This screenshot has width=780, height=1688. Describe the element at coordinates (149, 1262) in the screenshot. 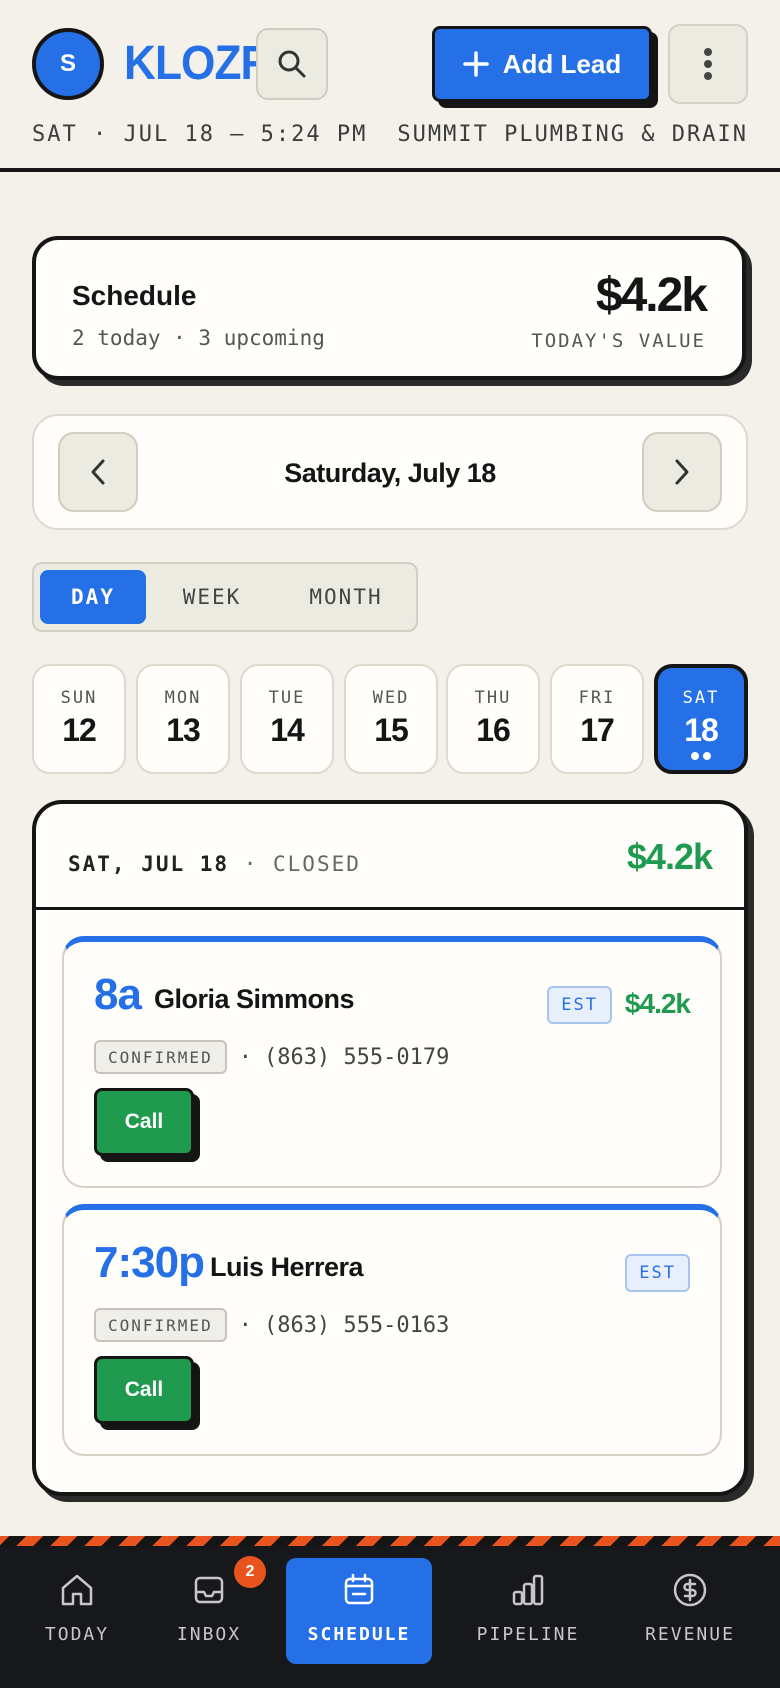

I see `appointment-time: 7:30p` at that location.